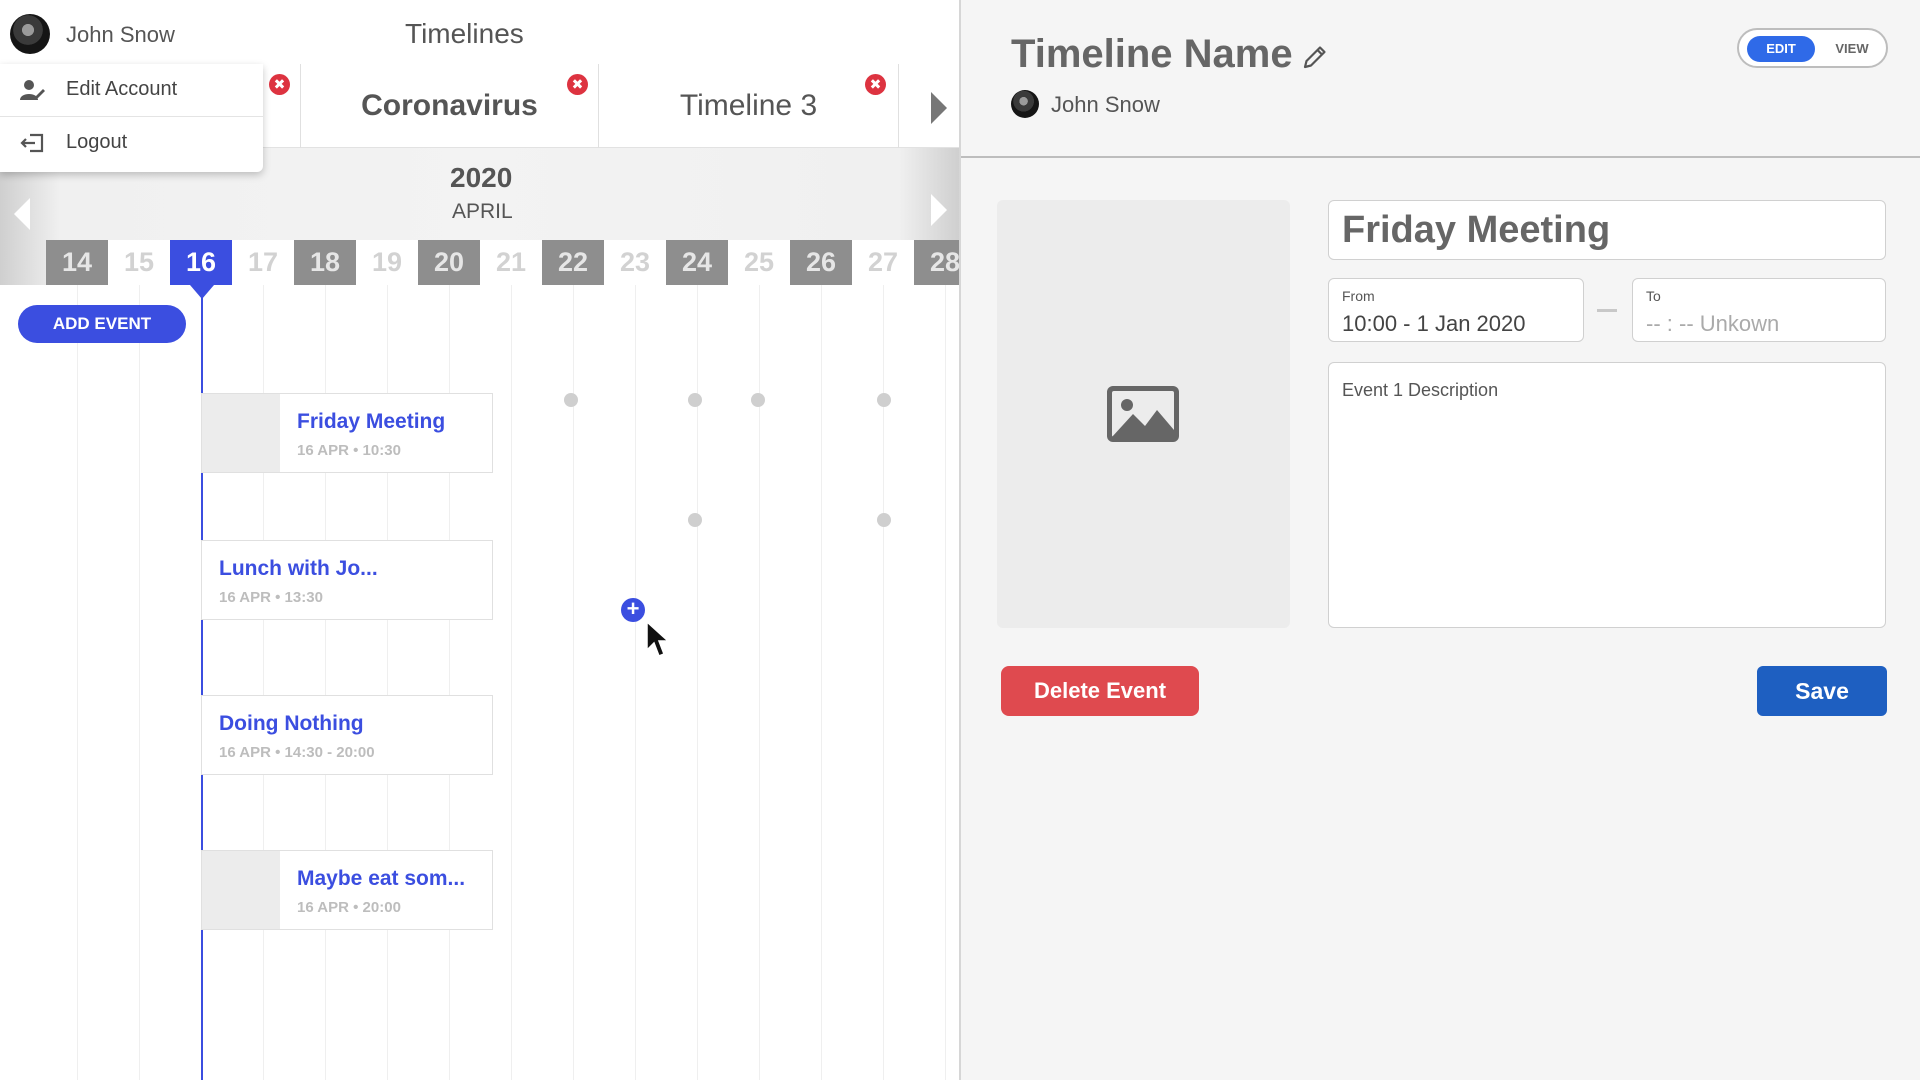  Describe the element at coordinates (1759, 310) in the screenshot. I see `to-field: To -- : -- Unkown` at that location.